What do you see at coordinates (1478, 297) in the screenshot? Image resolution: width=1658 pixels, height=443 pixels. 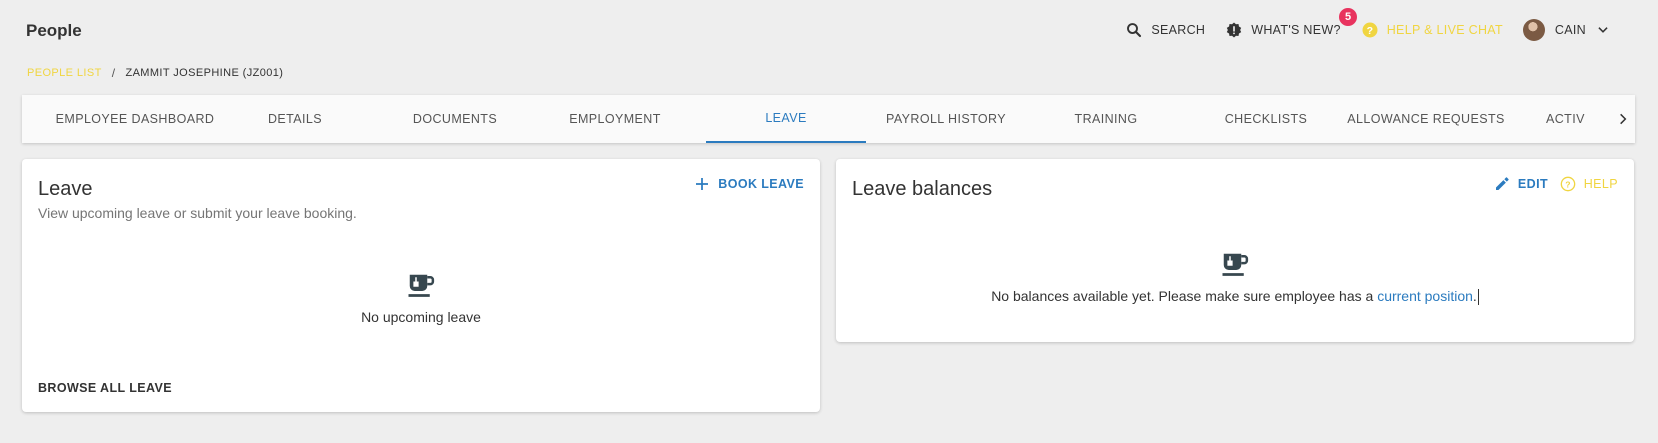 I see `text-cursor` at bounding box center [1478, 297].